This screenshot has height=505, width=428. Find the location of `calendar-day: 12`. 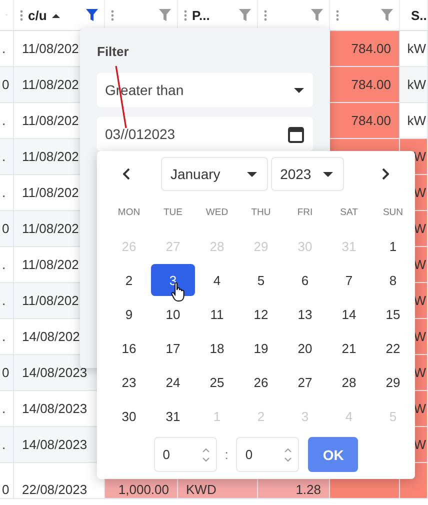

calendar-day: 12 is located at coordinates (261, 314).